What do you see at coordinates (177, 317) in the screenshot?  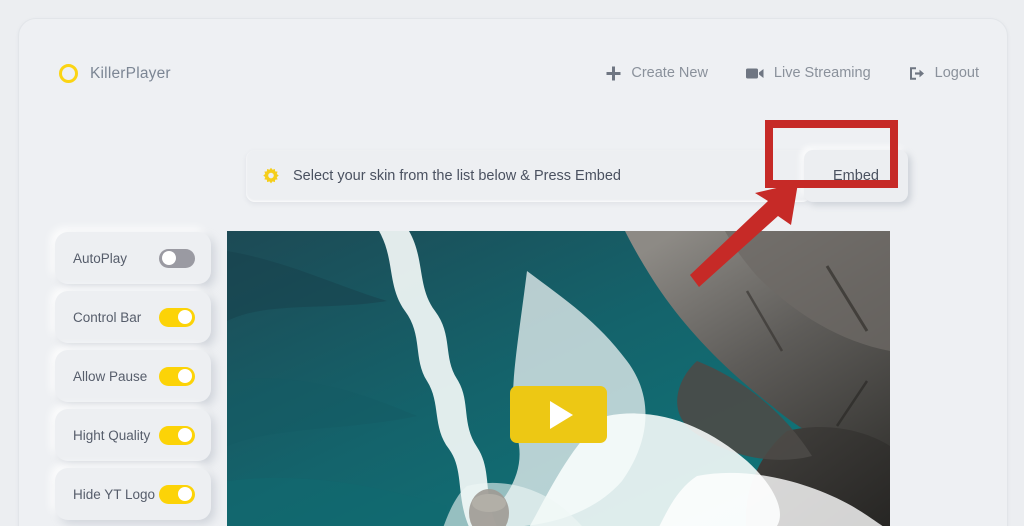 I see `toggle-switch-control-bar` at bounding box center [177, 317].